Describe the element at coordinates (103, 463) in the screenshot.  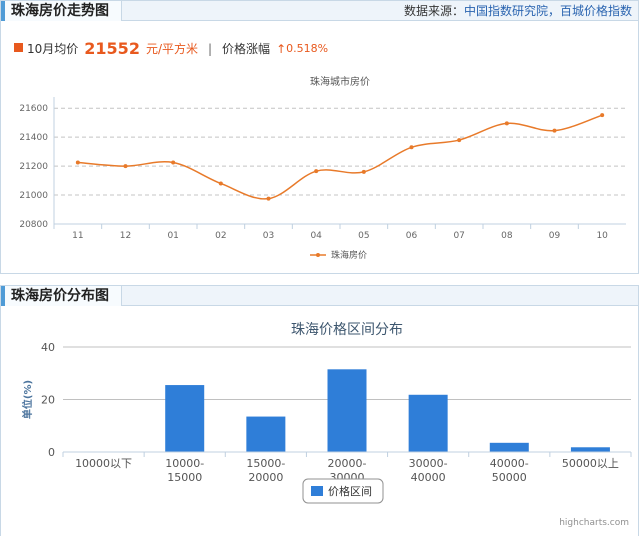
I see `bar-chart-x-tick-label: 10000以下` at that location.